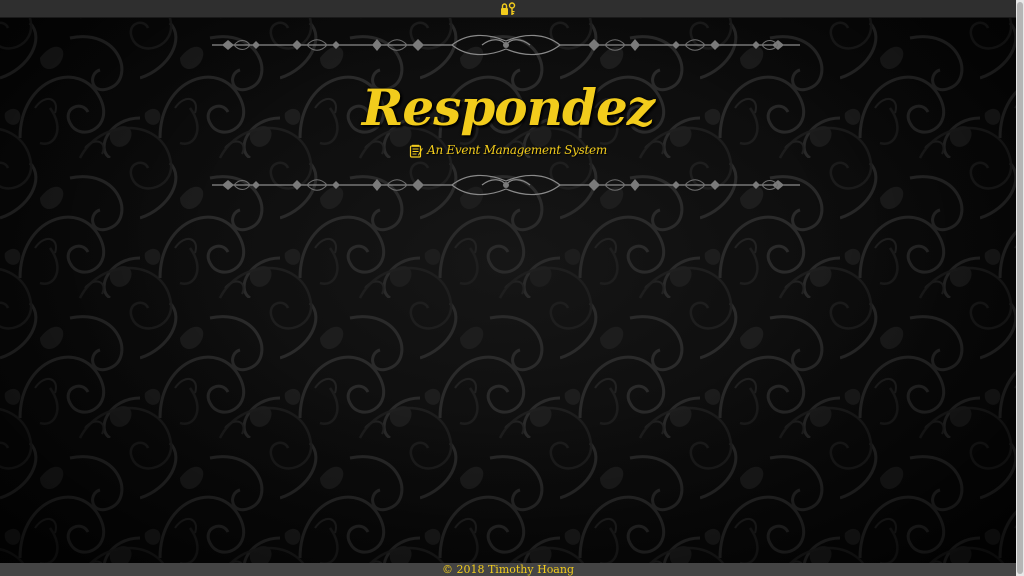 This screenshot has height=576, width=1024. I want to click on vertical-scrollbar, so click(1020, 288).